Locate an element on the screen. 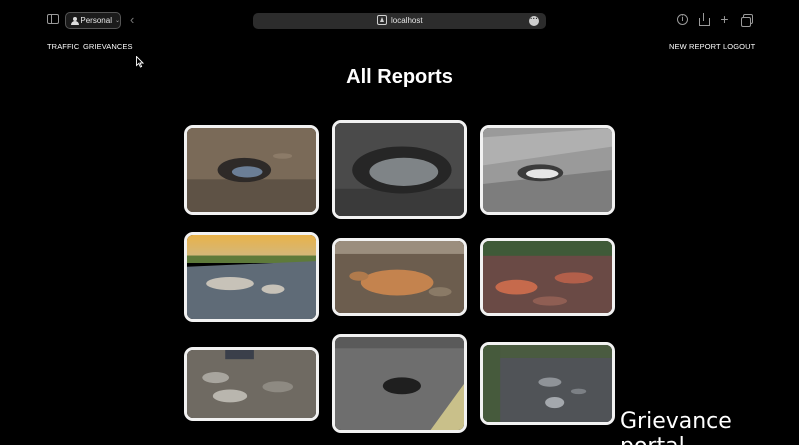 This screenshot has height=445, width=799. share-icon is located at coordinates (704, 19).